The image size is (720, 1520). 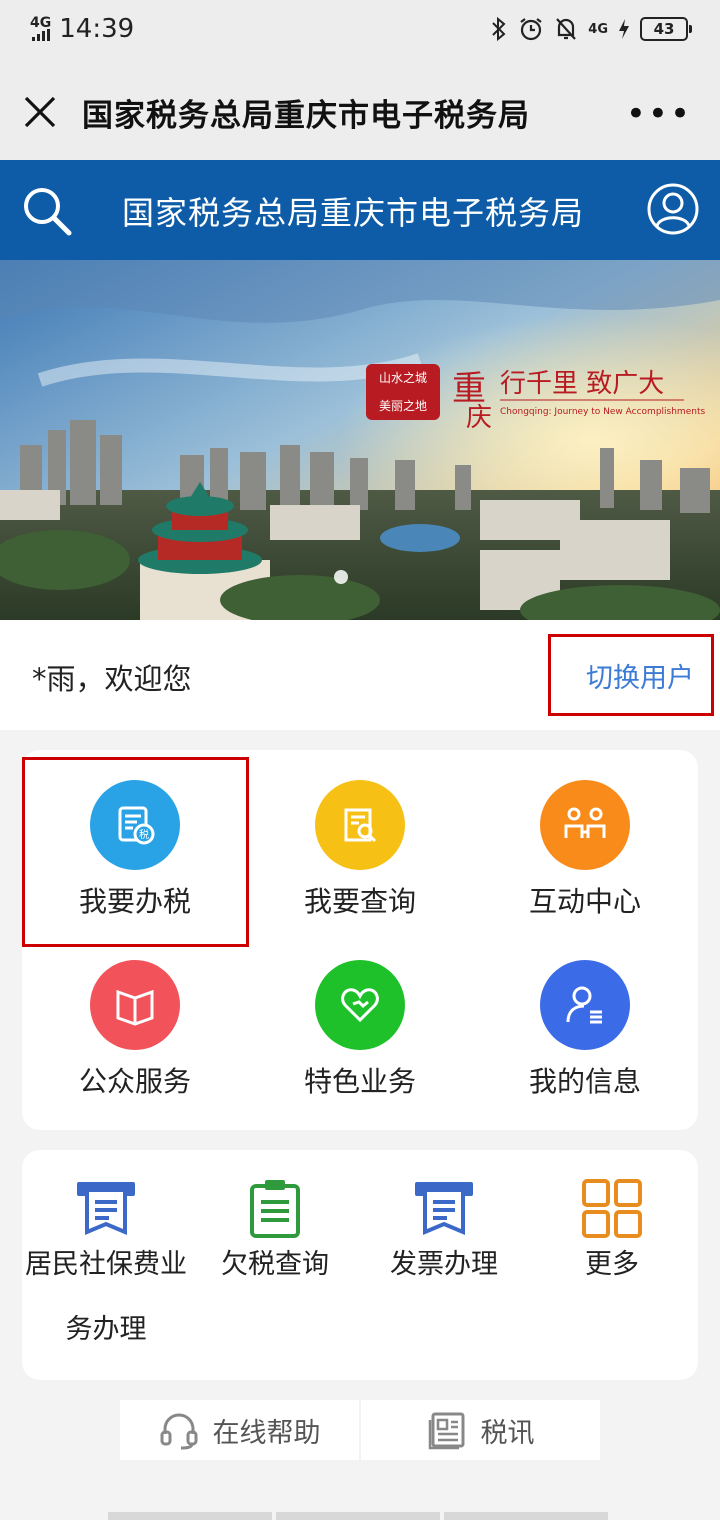 What do you see at coordinates (47, 211) in the screenshot?
I see `search-icon` at bounding box center [47, 211].